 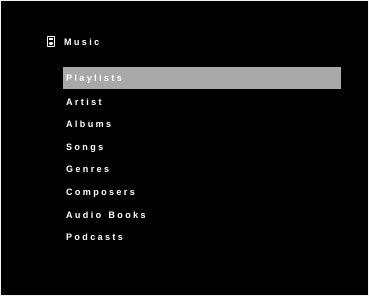 What do you see at coordinates (202, 78) in the screenshot?
I see `menu-item-playlists: Playlists` at bounding box center [202, 78].